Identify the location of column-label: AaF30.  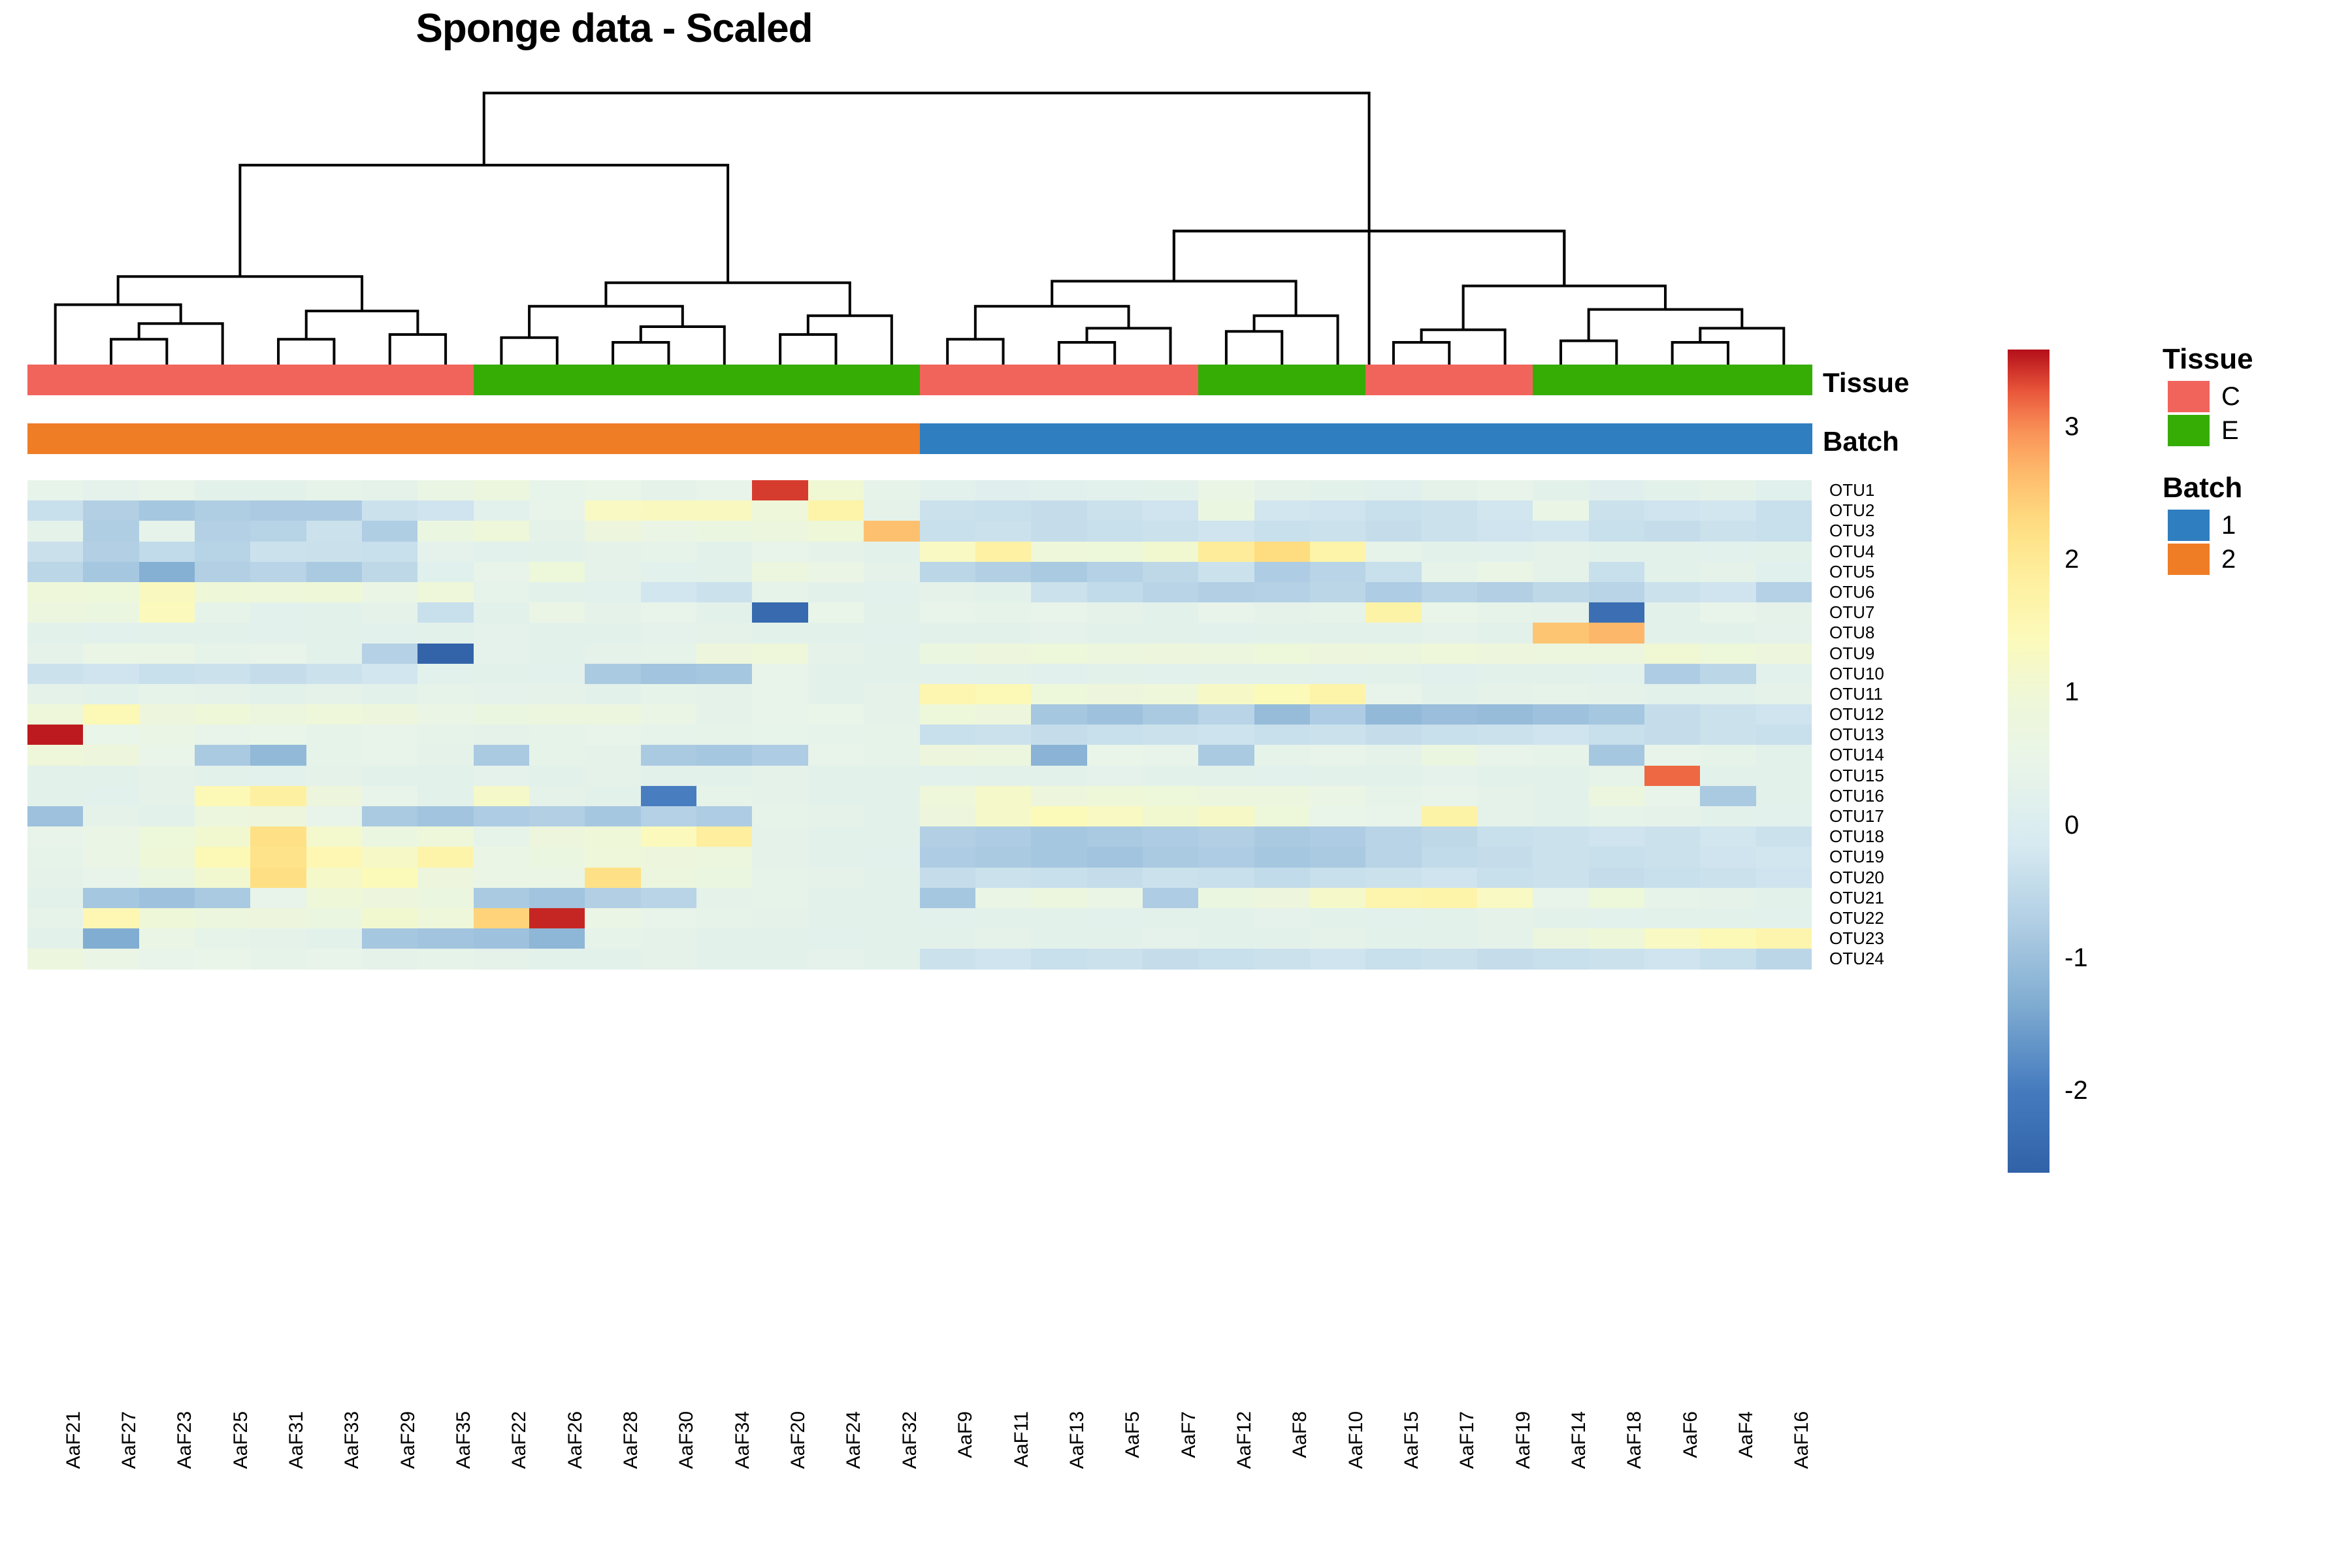
(687, 1440).